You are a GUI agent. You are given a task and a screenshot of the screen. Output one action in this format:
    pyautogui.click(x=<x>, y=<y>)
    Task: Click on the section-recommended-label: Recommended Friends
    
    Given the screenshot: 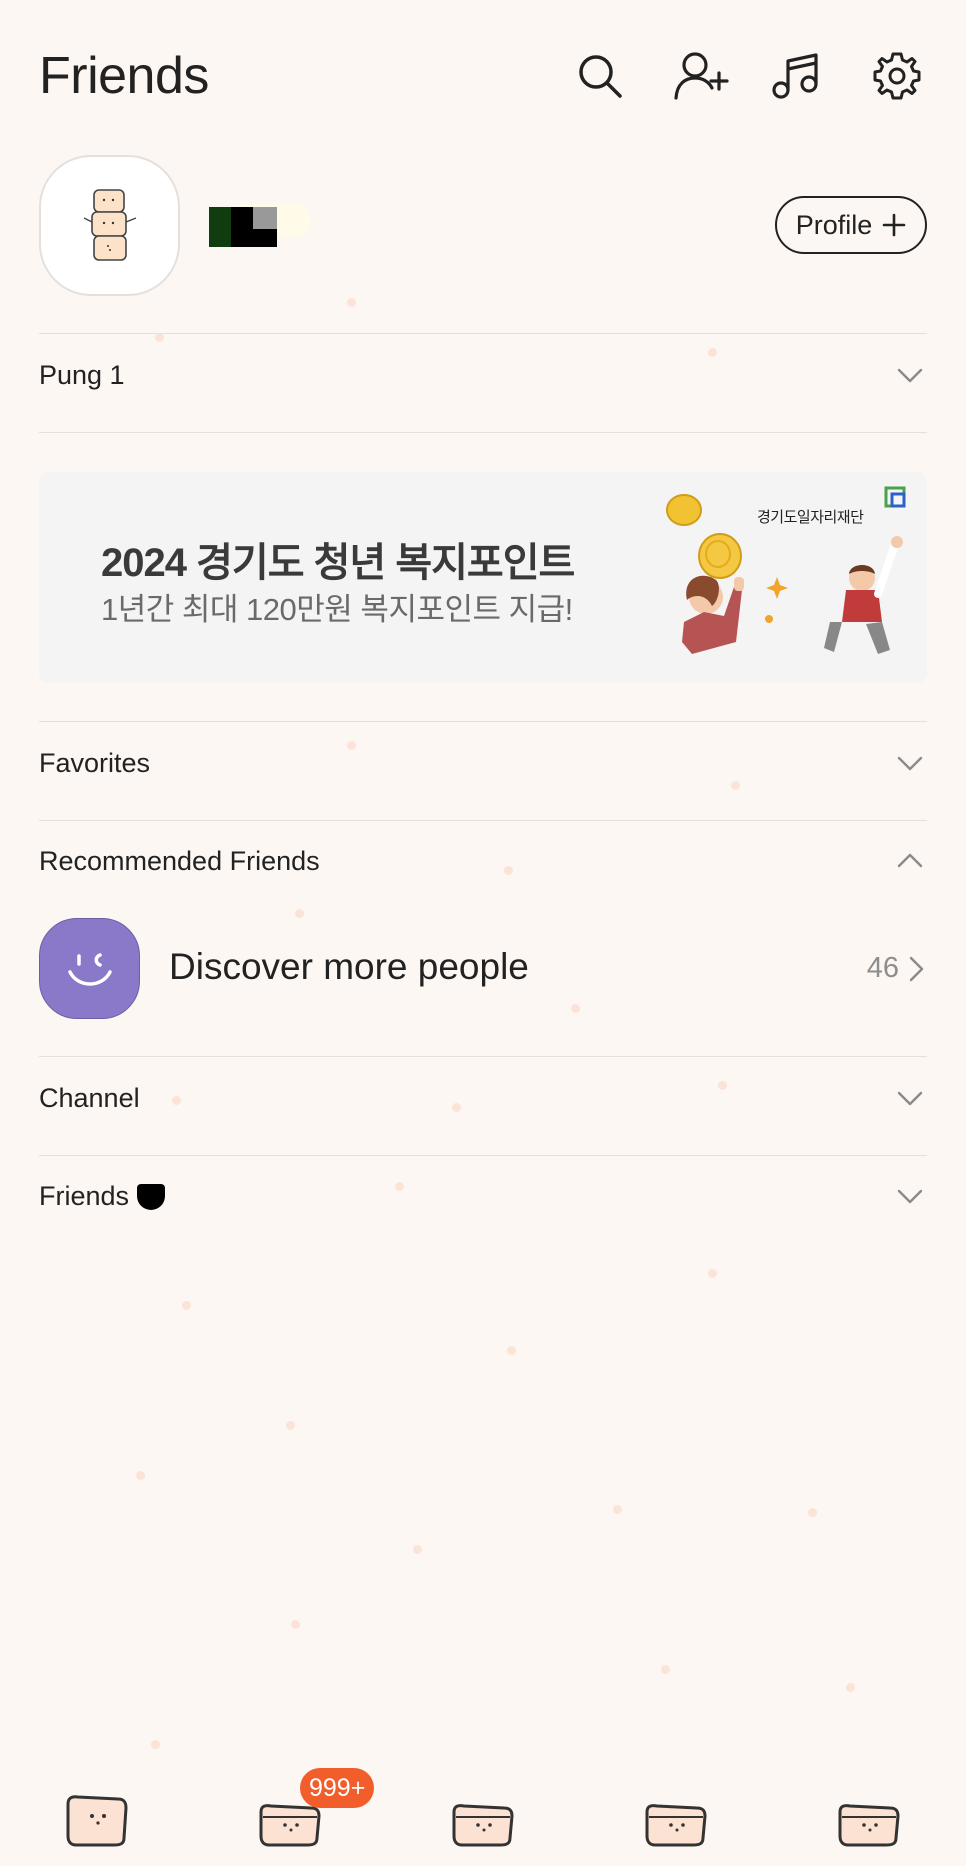 What is the action you would take?
    pyautogui.click(x=179, y=861)
    